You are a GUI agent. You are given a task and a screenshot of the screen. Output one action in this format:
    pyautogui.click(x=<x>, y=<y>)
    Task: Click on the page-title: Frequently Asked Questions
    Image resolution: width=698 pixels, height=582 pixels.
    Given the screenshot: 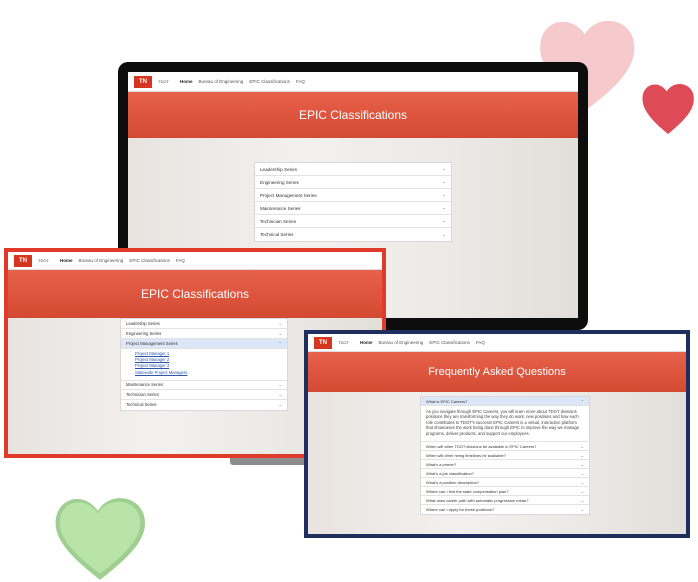 What is the action you would take?
    pyautogui.click(x=497, y=372)
    